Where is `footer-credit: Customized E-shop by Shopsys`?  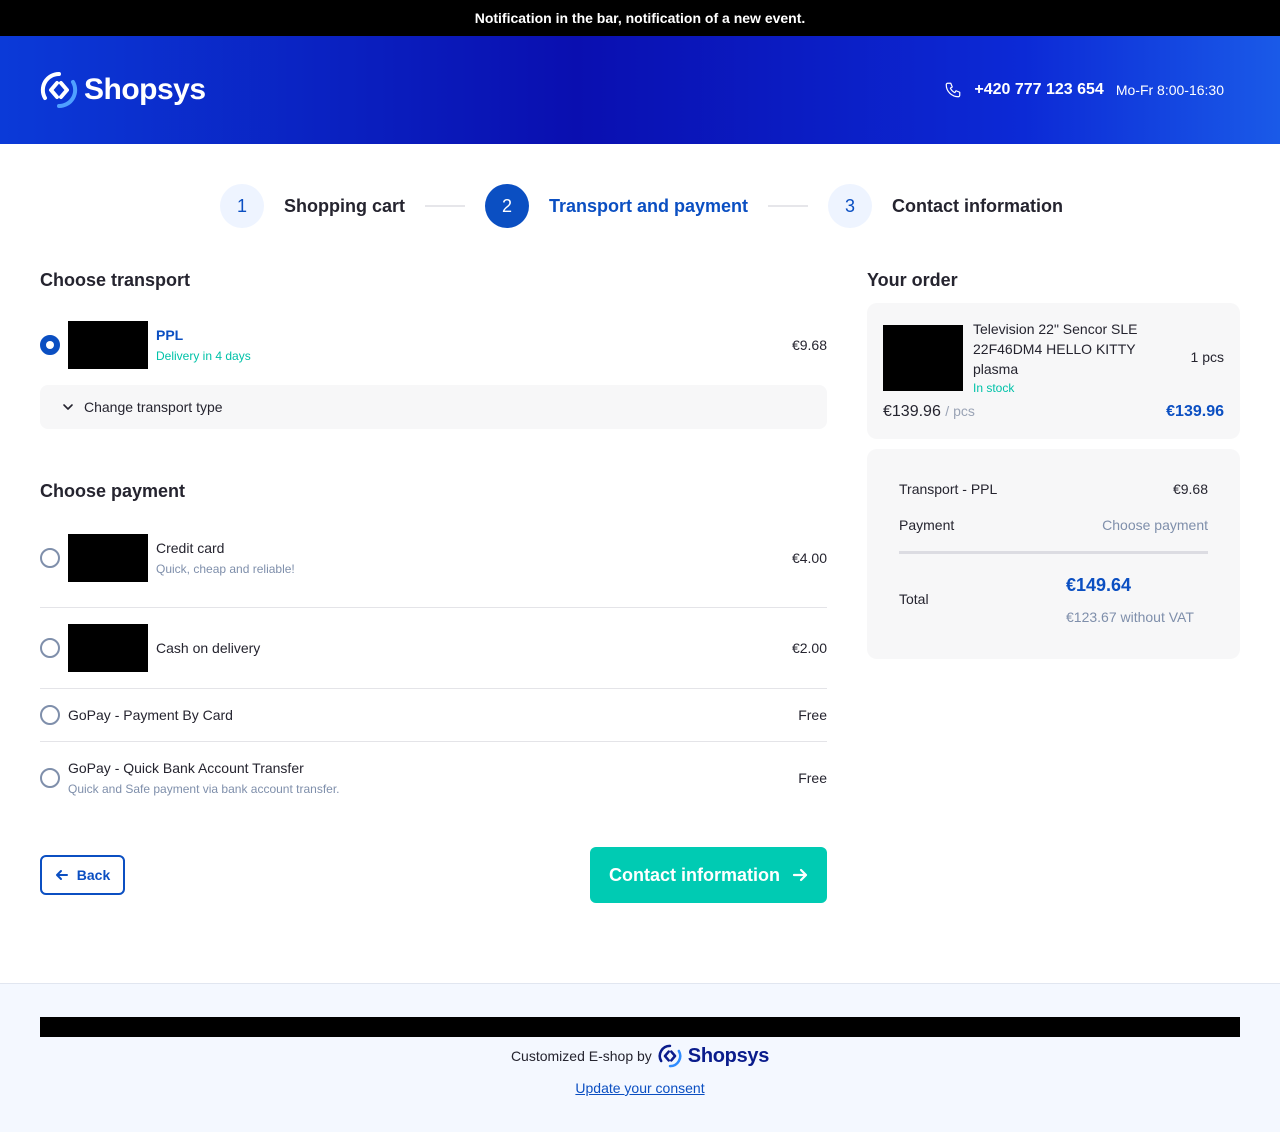 footer-credit: Customized E-shop by Shopsys is located at coordinates (640, 1056).